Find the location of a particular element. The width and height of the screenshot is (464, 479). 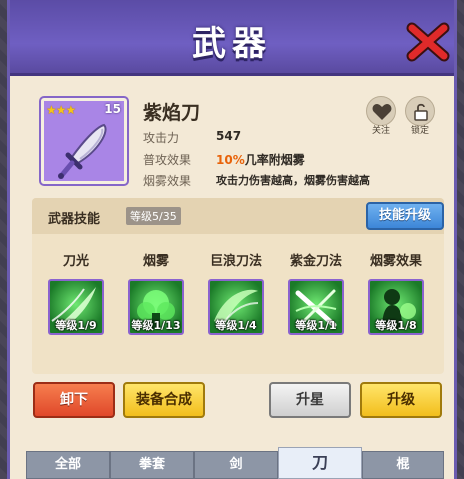

attack-label: 攻击力 is located at coordinates (161, 138).